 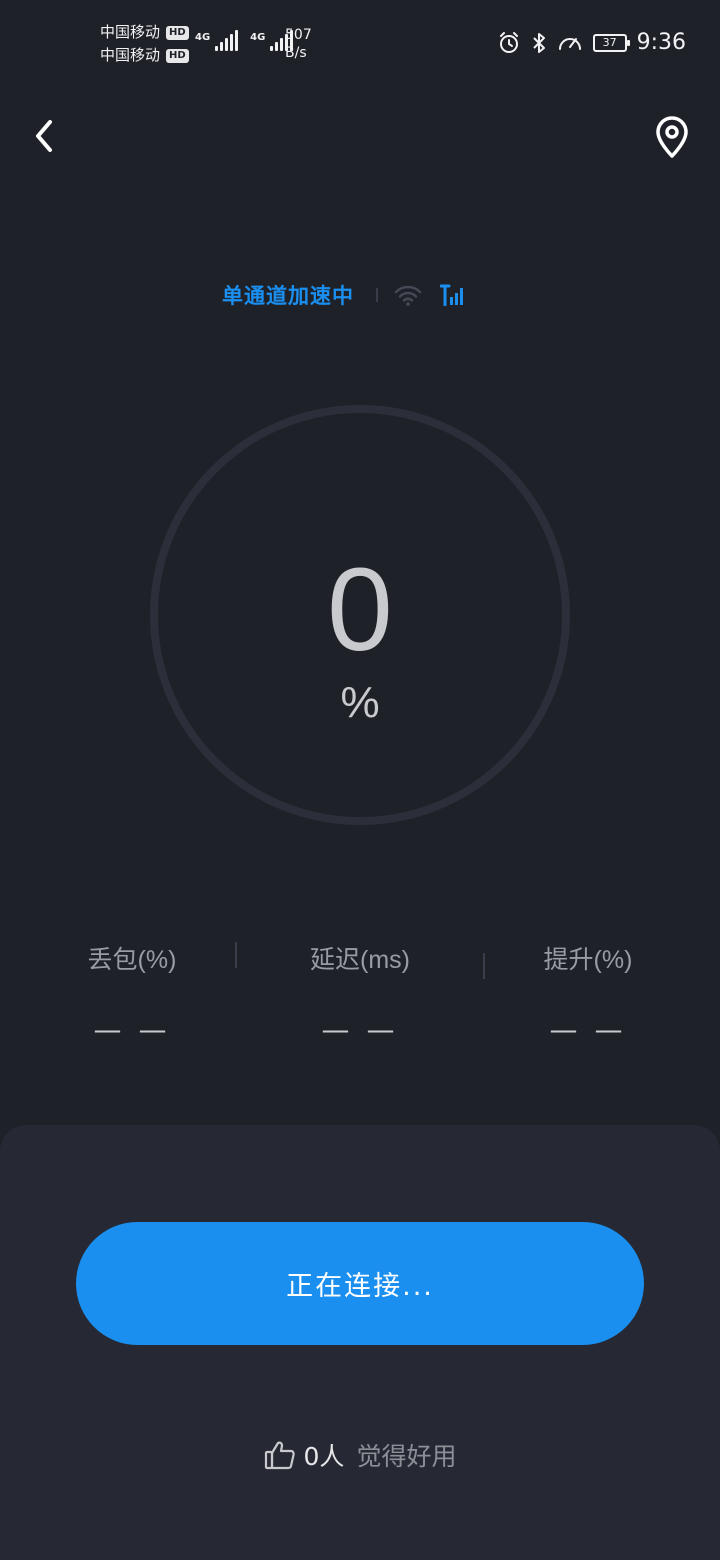 What do you see at coordinates (296, 53) in the screenshot?
I see `network-speed-unit: B/s` at bounding box center [296, 53].